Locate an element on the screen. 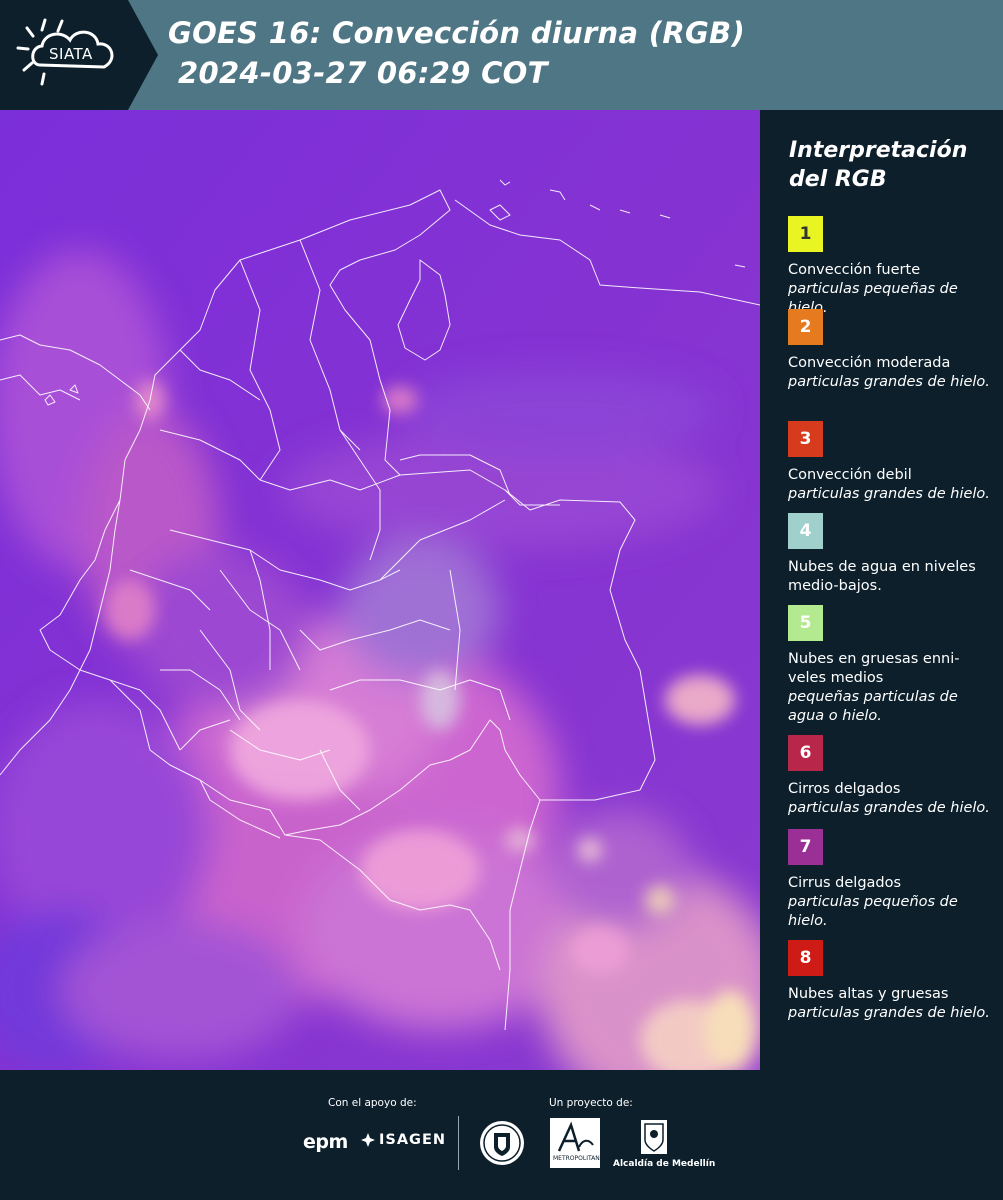 Image resolution: width=1003 pixels, height=1200 pixels. legend-swatch-8: 8 is located at coordinates (805, 958).